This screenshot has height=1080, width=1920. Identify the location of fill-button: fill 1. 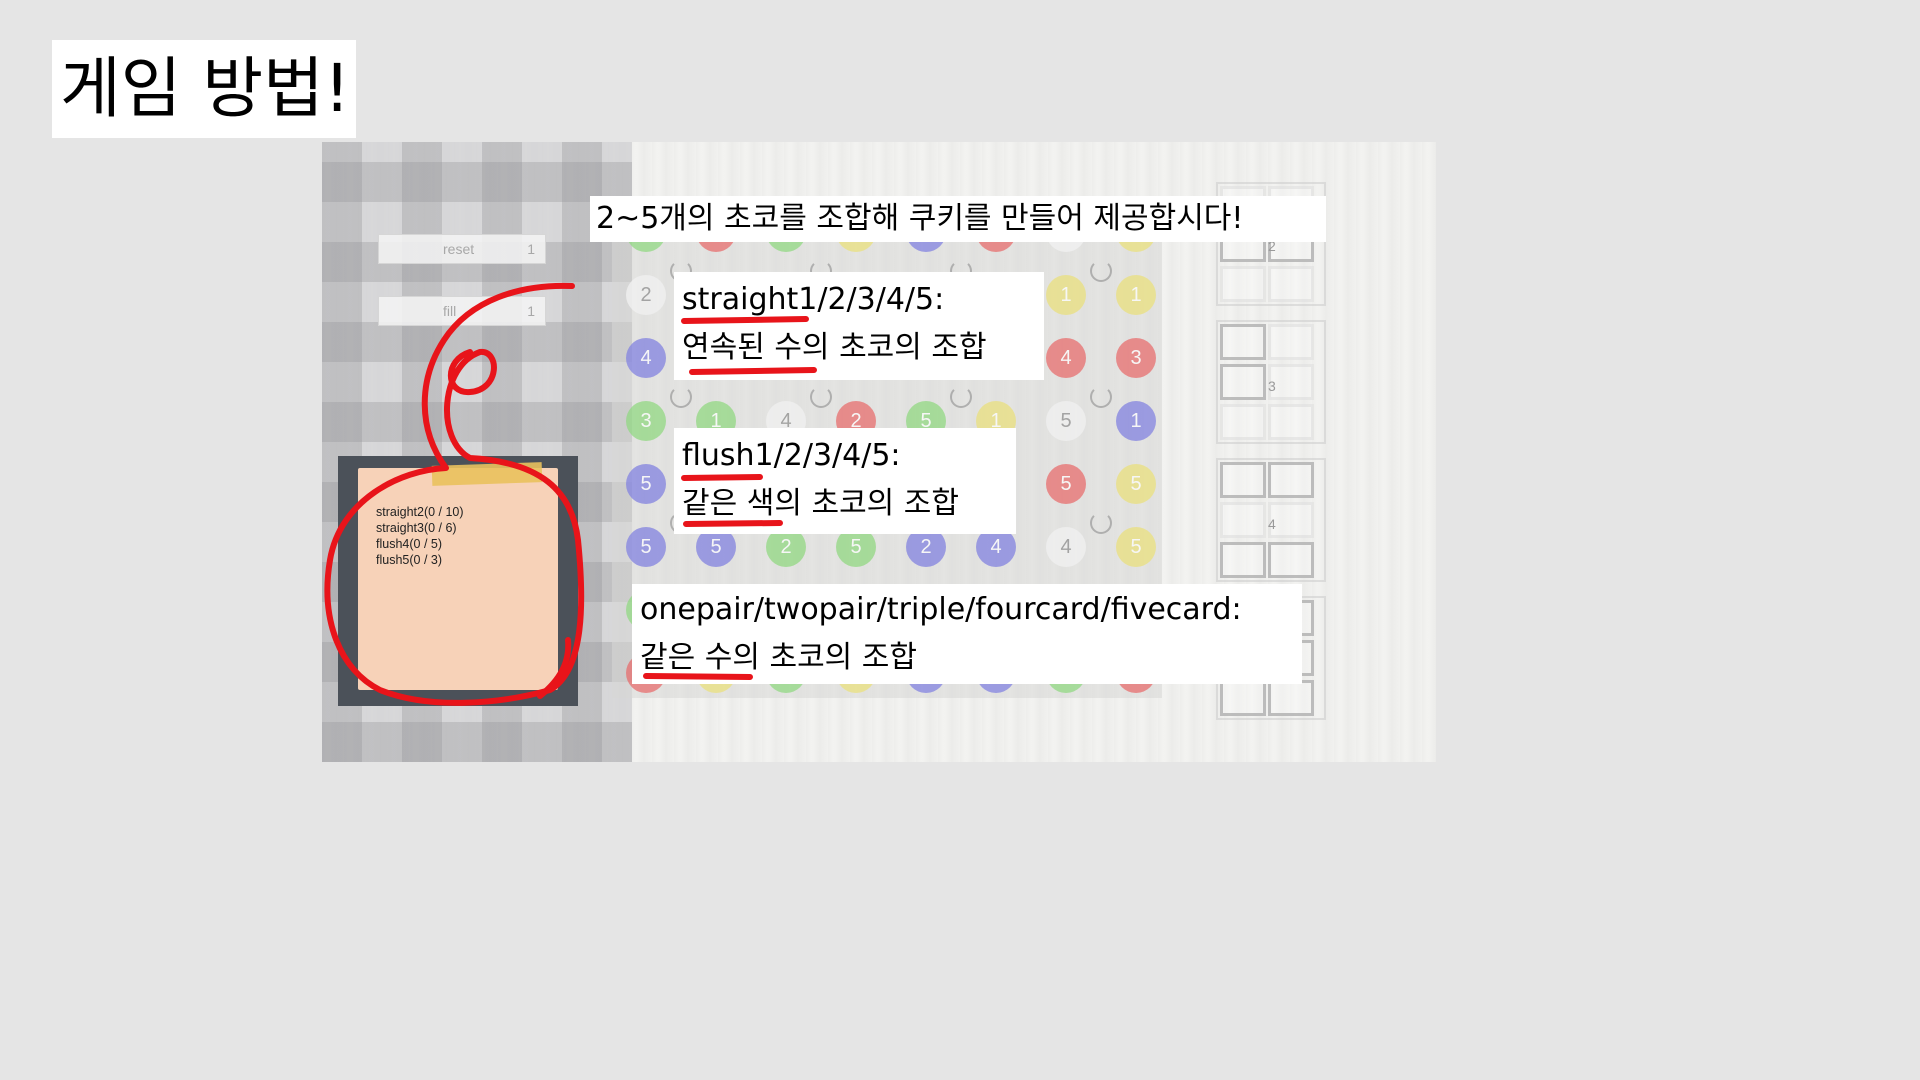
(462, 311).